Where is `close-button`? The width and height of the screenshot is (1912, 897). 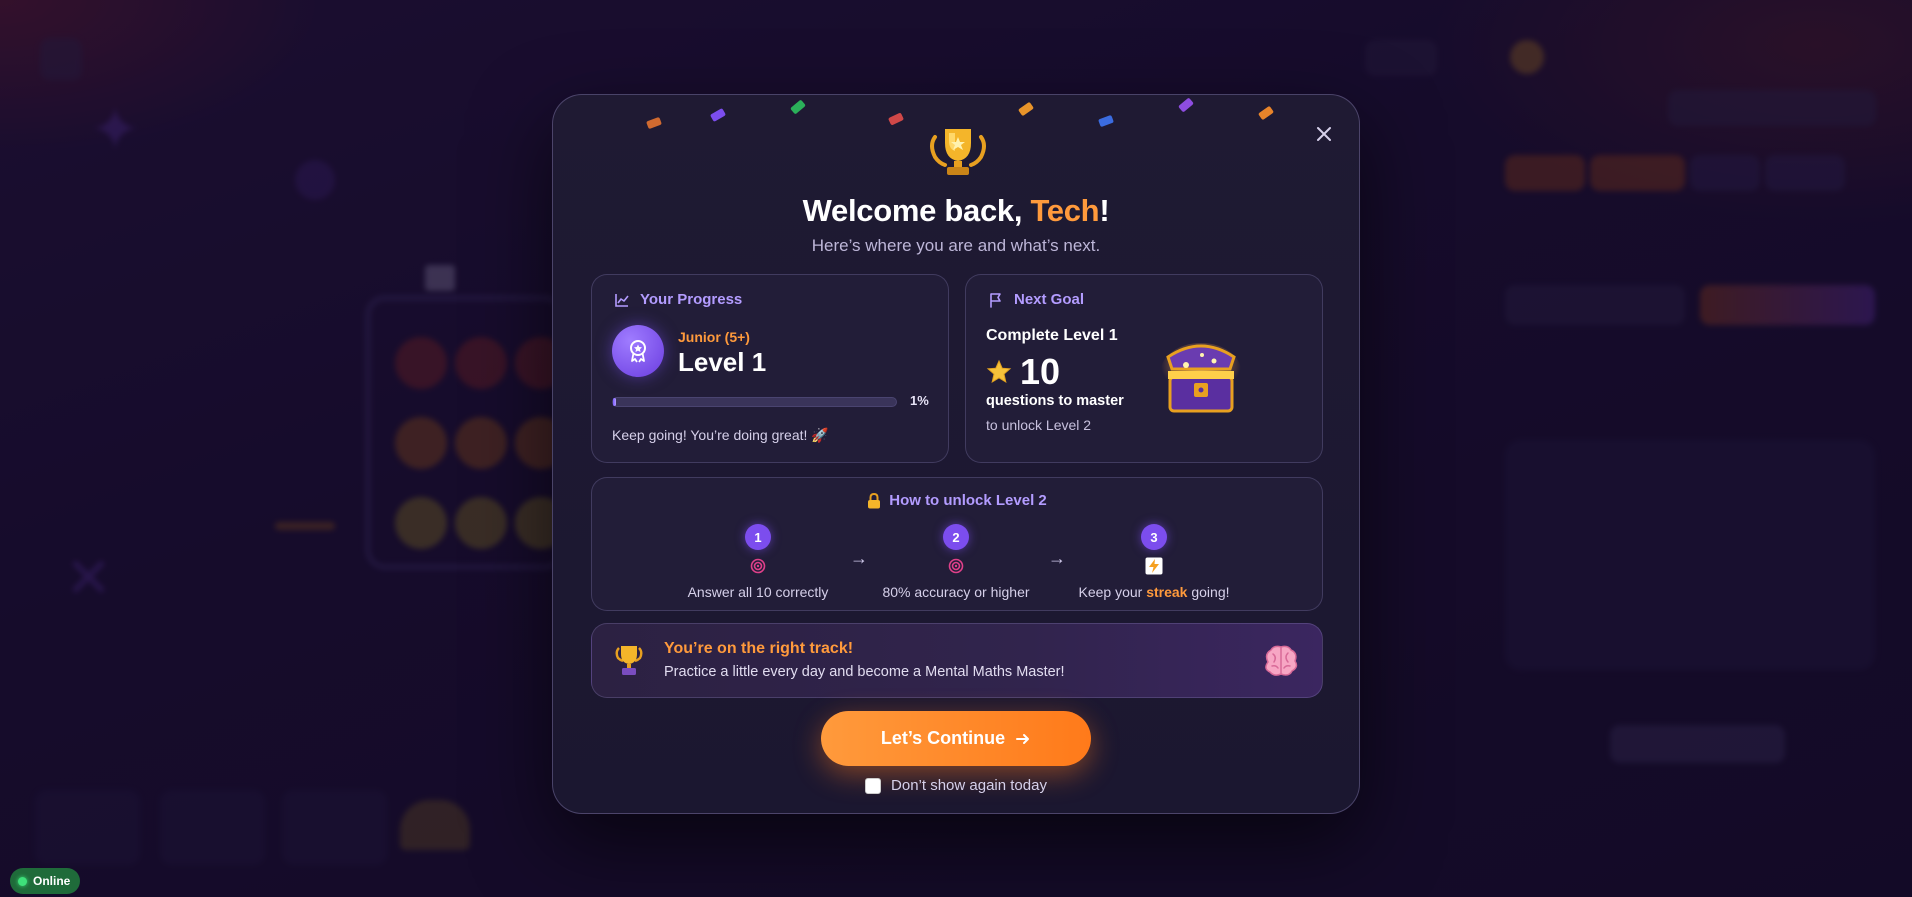
close-button is located at coordinates (1324, 134).